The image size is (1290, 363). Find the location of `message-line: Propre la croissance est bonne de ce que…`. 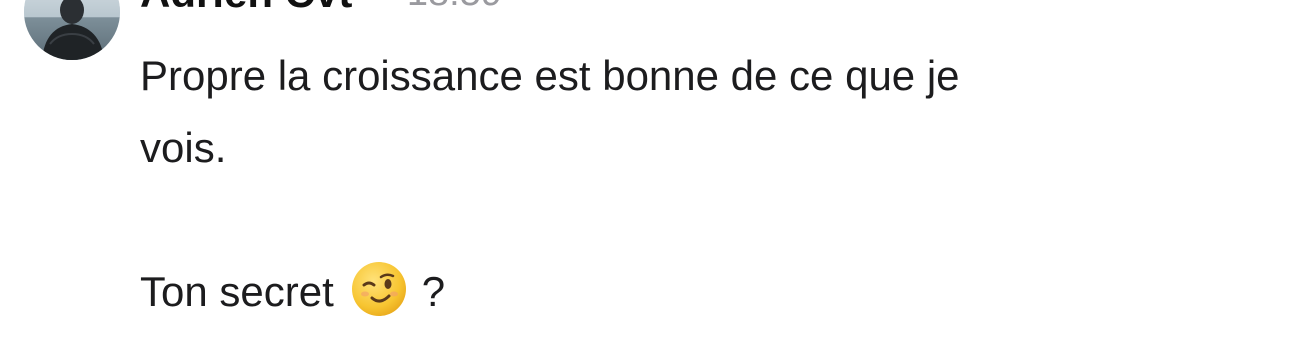

message-line: Propre la croissance est bonne de ce que… is located at coordinates (550, 75).